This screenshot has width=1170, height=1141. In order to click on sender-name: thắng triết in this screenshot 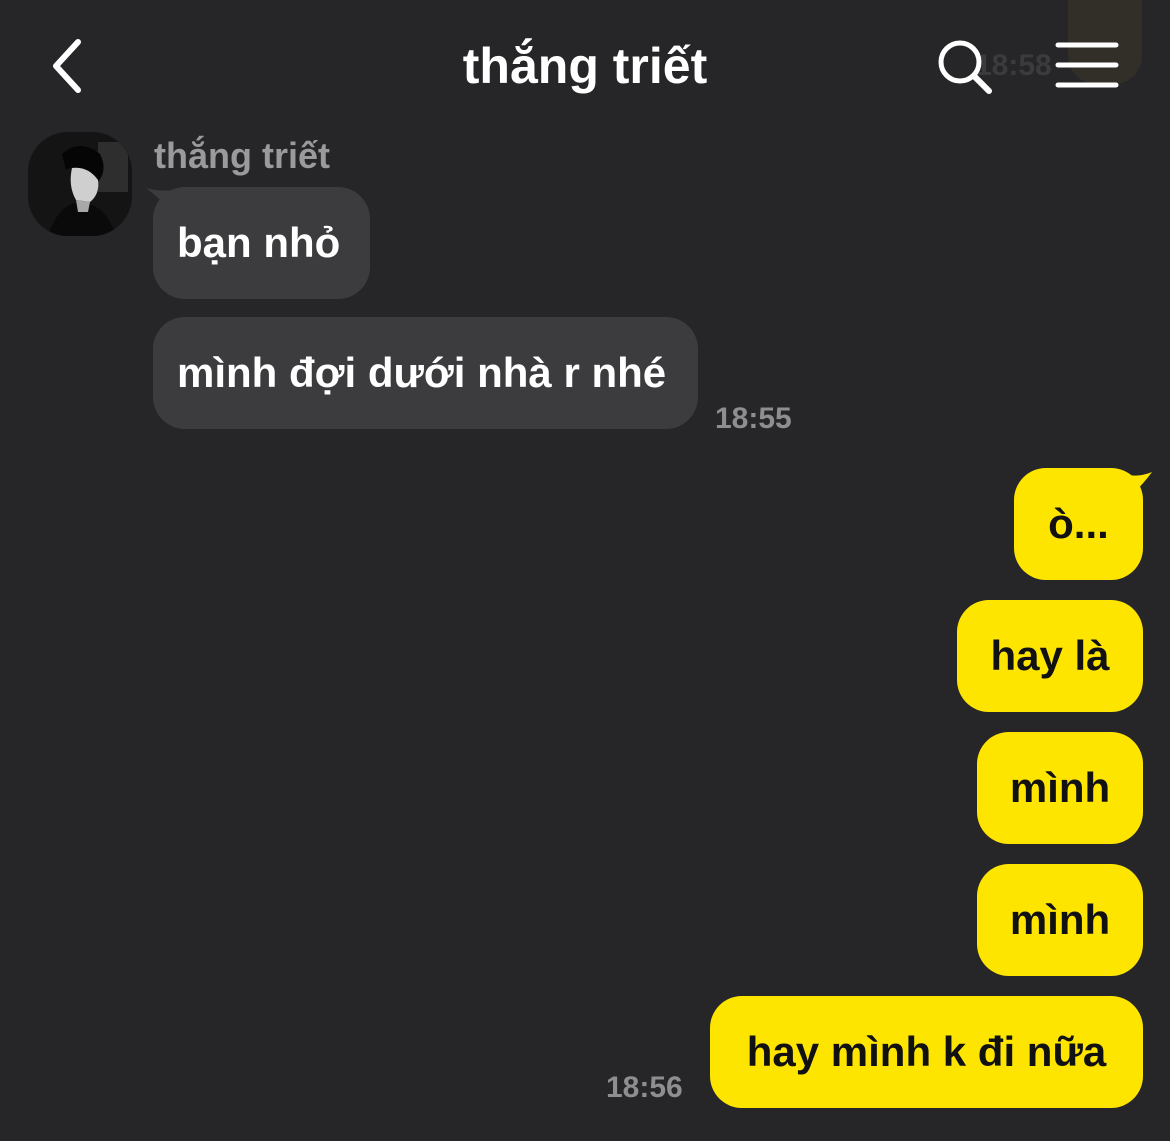, I will do `click(242, 155)`.